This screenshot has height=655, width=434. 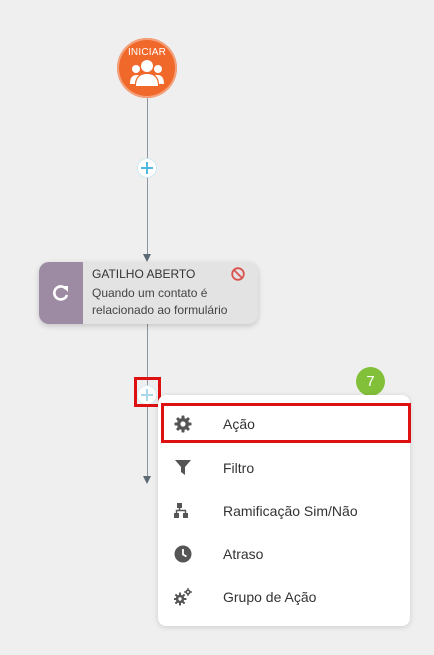 I want to click on refresh-icon, so click(x=61, y=293).